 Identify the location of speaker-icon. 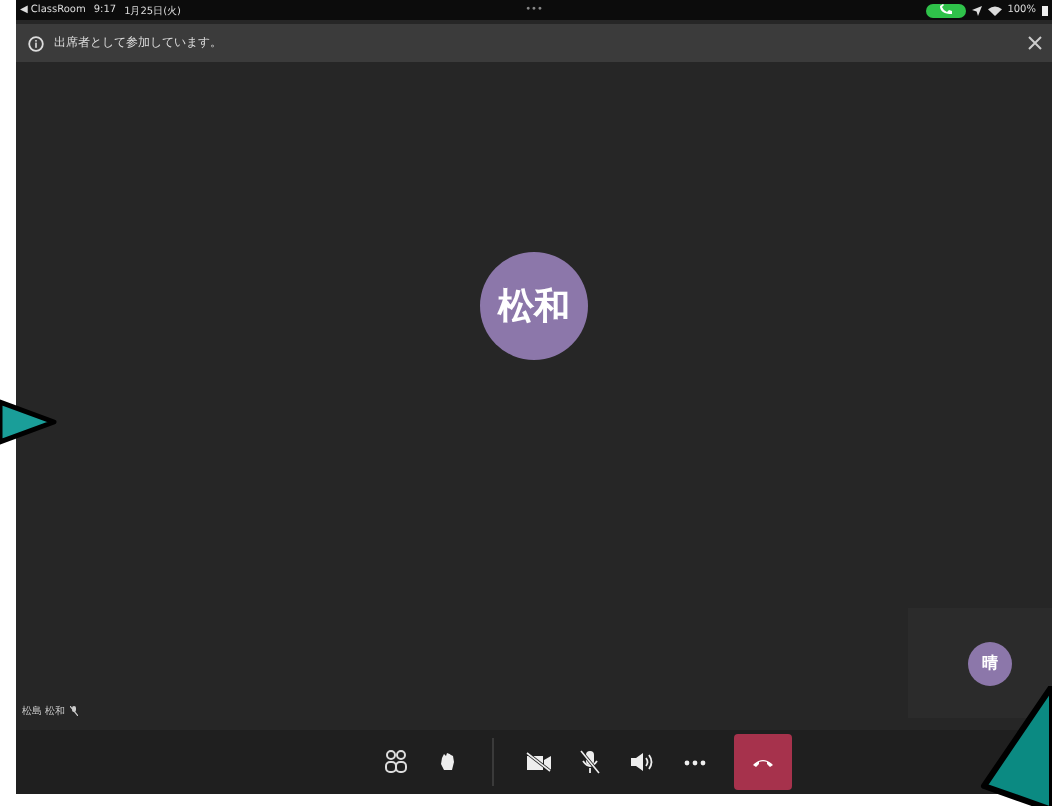
(642, 762).